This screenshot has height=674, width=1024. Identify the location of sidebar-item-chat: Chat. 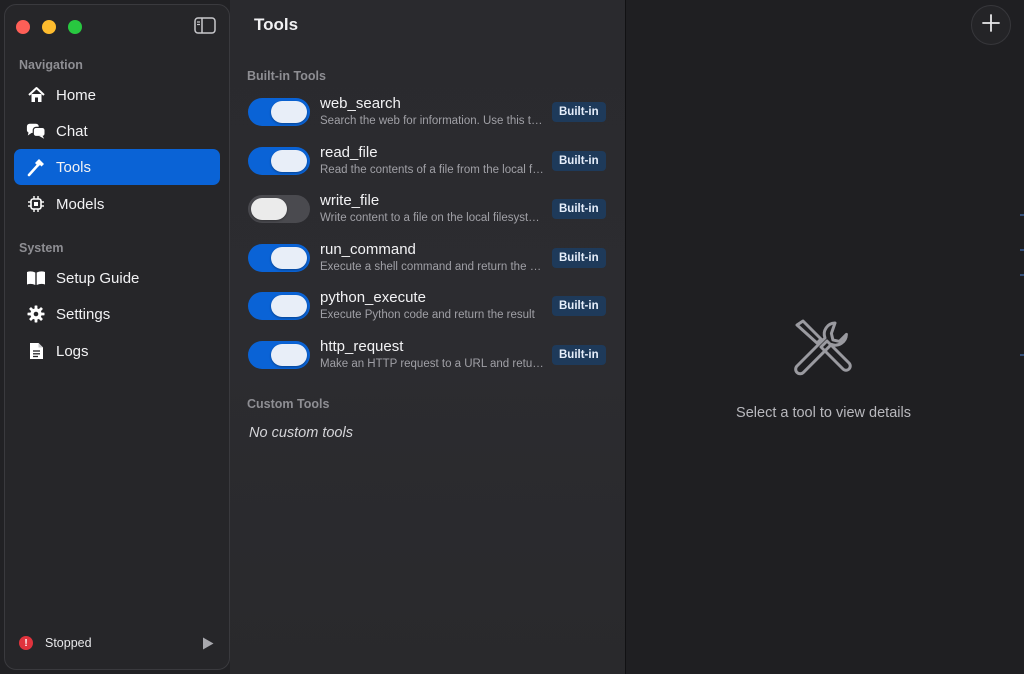
(117, 131).